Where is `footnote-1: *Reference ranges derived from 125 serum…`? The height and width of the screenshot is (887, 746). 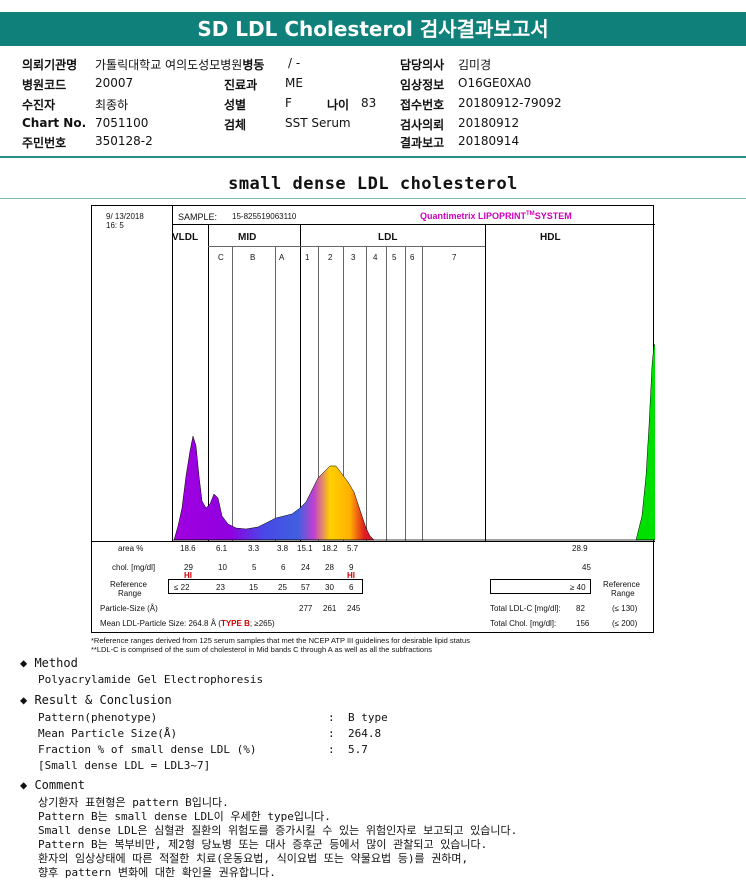
footnote-1: *Reference ranges derived from 125 serum… is located at coordinates (280, 640).